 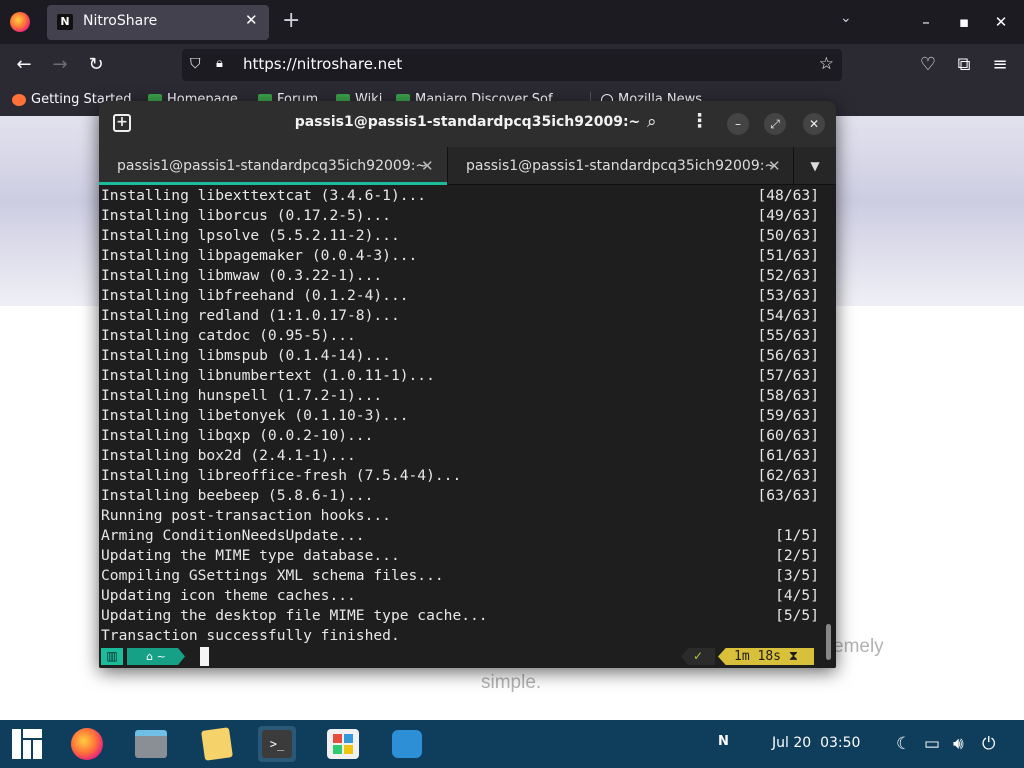 I want to click on new-tab-icon: +, so click(x=291, y=21).